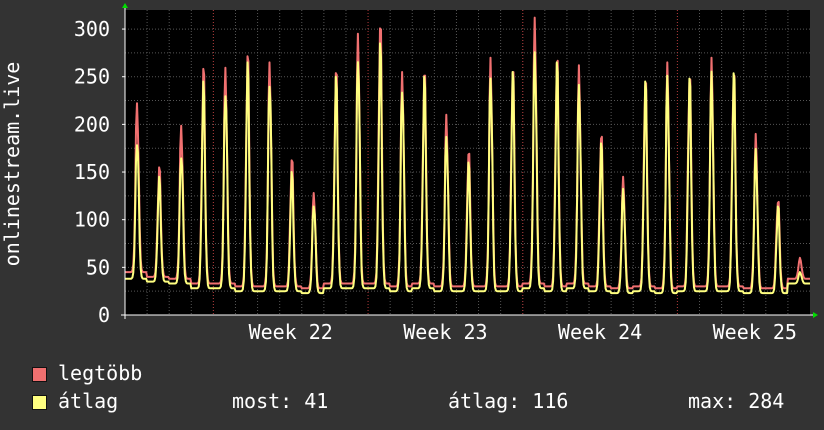 The height and width of the screenshot is (430, 824). Describe the element at coordinates (92, 220) in the screenshot. I see `y-tick-label: 100` at that location.